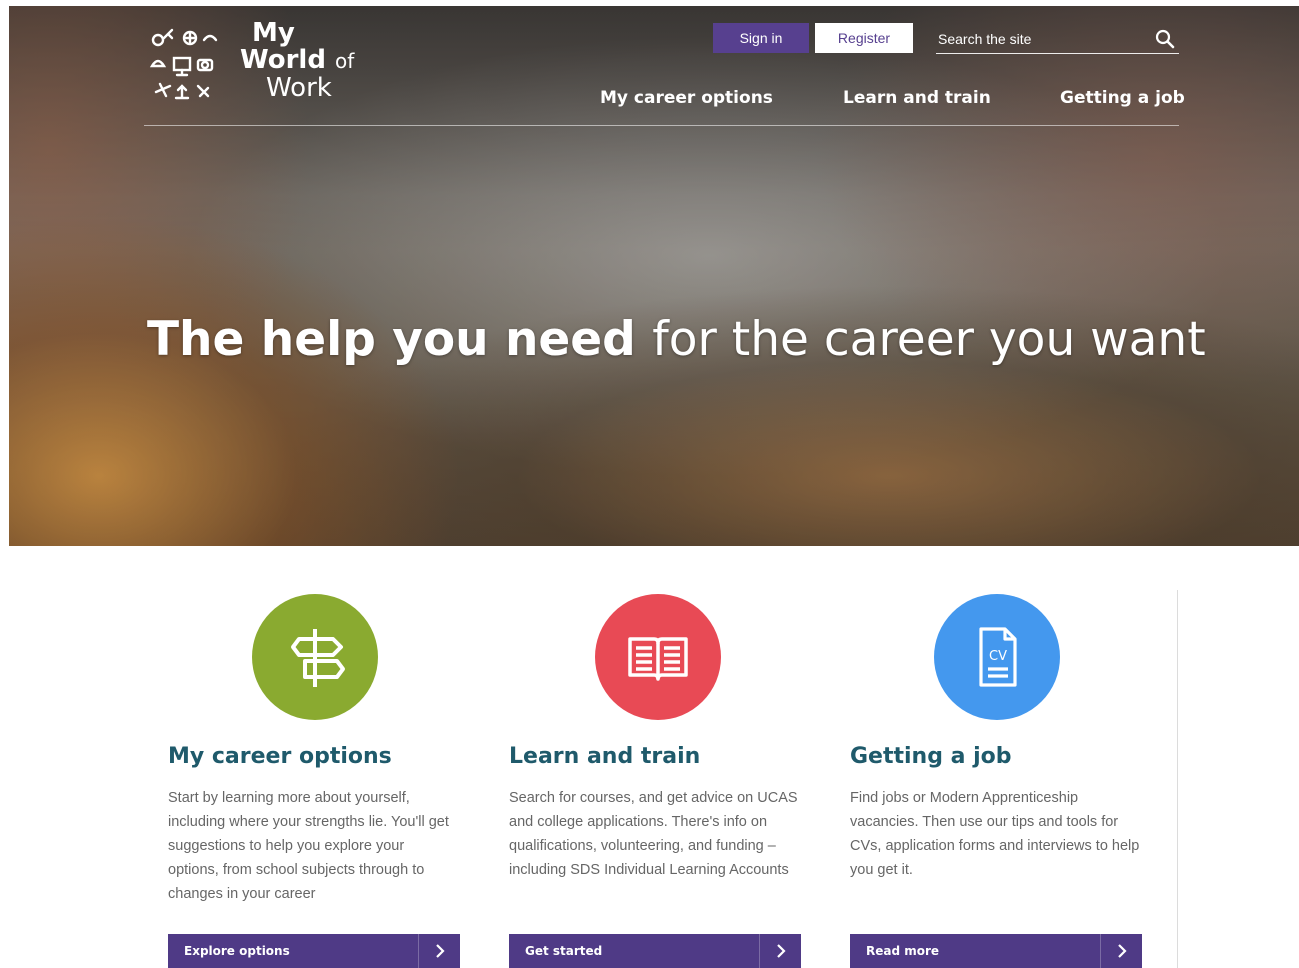 This screenshot has height=968, width=1299. Describe the element at coordinates (686, 98) in the screenshot. I see `nav-item-my-career-options: My career options` at that location.